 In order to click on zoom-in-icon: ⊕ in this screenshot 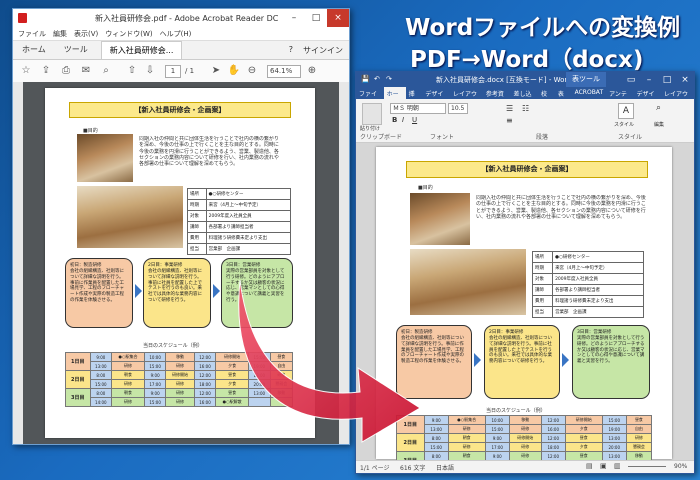, I will do `click(312, 71)`.